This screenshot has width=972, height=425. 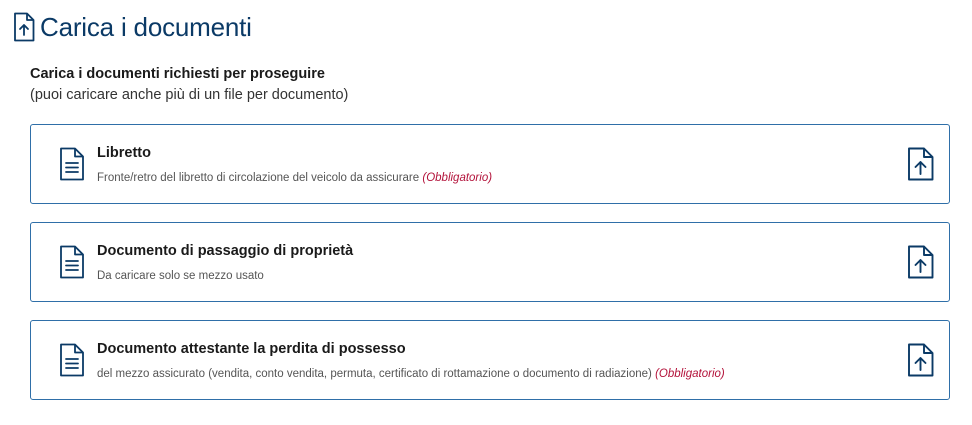 What do you see at coordinates (180, 276) in the screenshot?
I see `document-description: Da caricare solo se mezzo usato` at bounding box center [180, 276].